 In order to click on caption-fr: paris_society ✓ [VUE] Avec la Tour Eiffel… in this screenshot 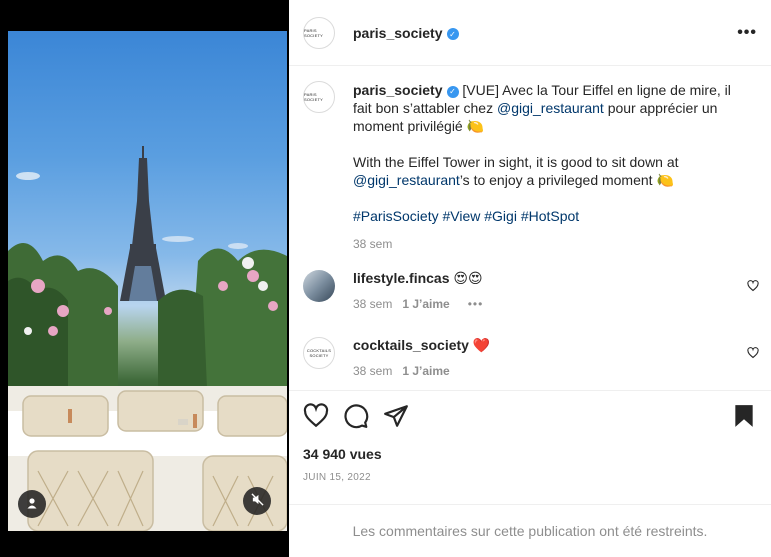, I will do `click(553, 108)`.